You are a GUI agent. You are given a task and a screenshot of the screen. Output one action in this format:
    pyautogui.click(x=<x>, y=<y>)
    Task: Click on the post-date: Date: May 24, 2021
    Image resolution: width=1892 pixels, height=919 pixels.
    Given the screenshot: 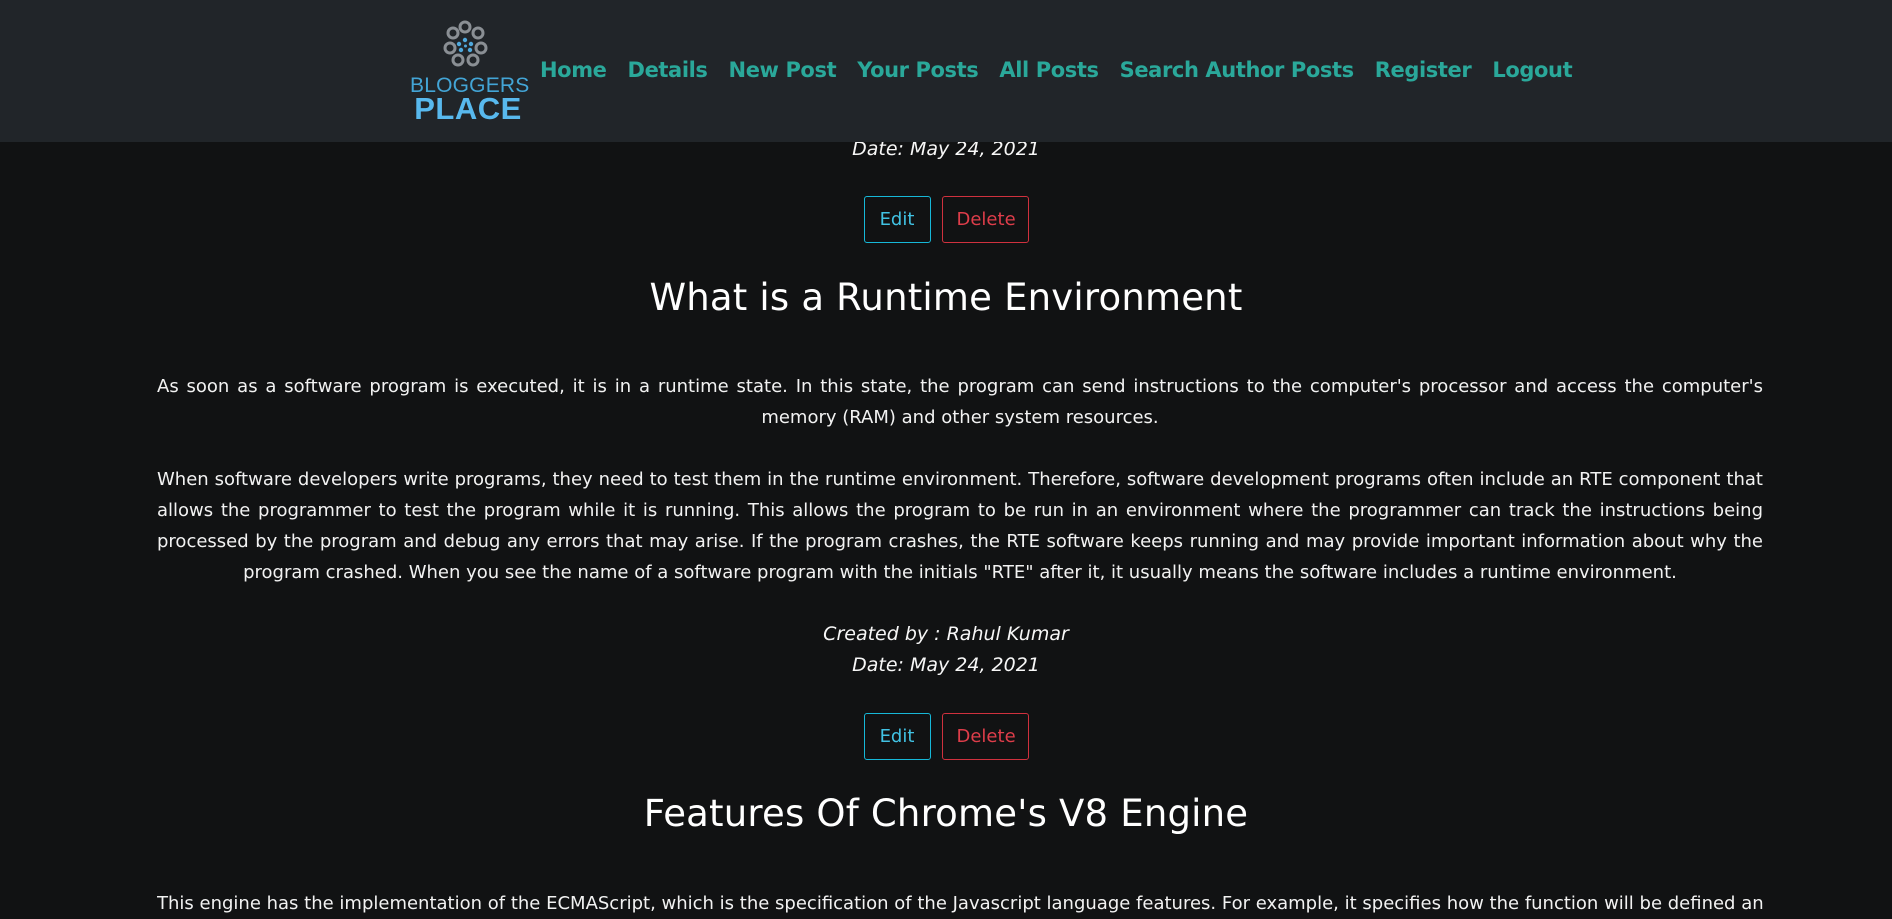 What is the action you would take?
    pyautogui.click(x=946, y=665)
    